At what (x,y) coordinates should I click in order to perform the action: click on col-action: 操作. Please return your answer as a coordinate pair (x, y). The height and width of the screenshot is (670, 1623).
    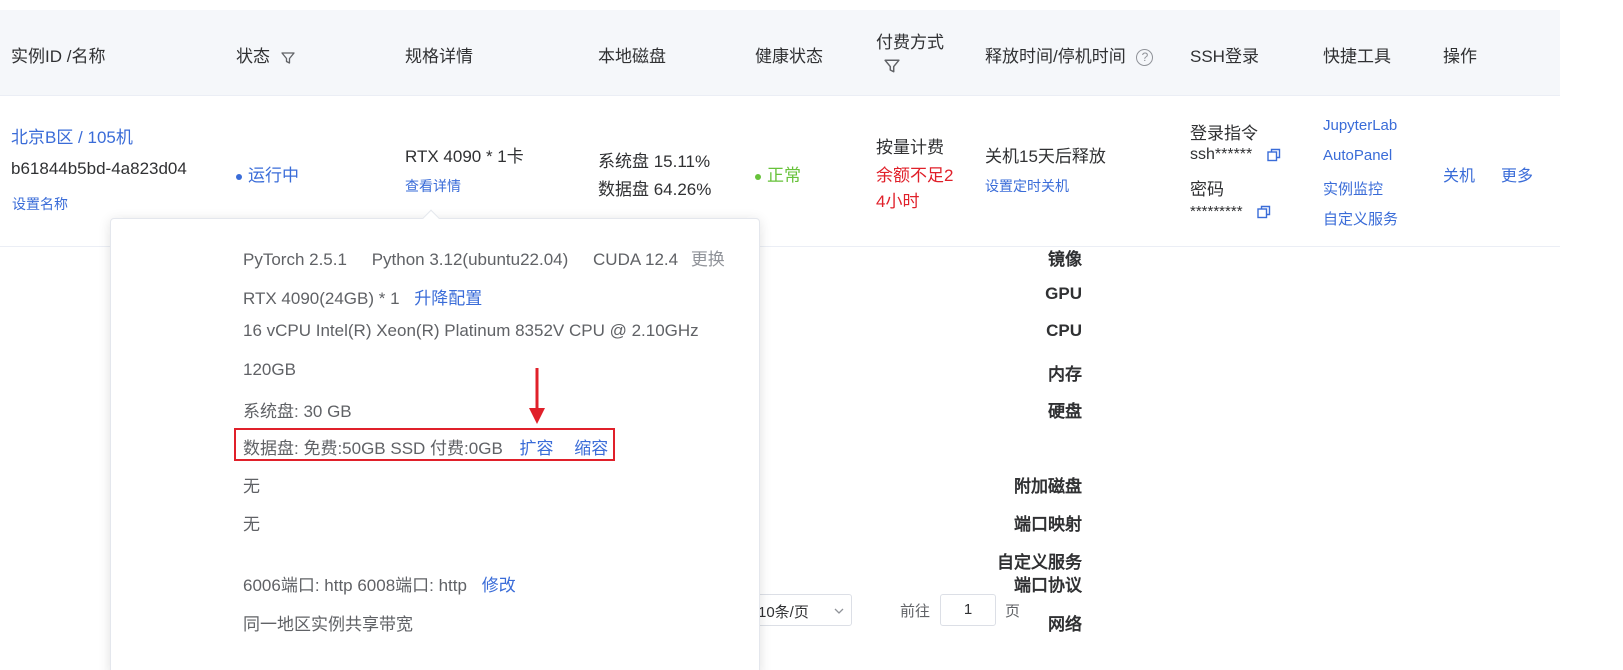
    Looking at the image, I should click on (1460, 56).